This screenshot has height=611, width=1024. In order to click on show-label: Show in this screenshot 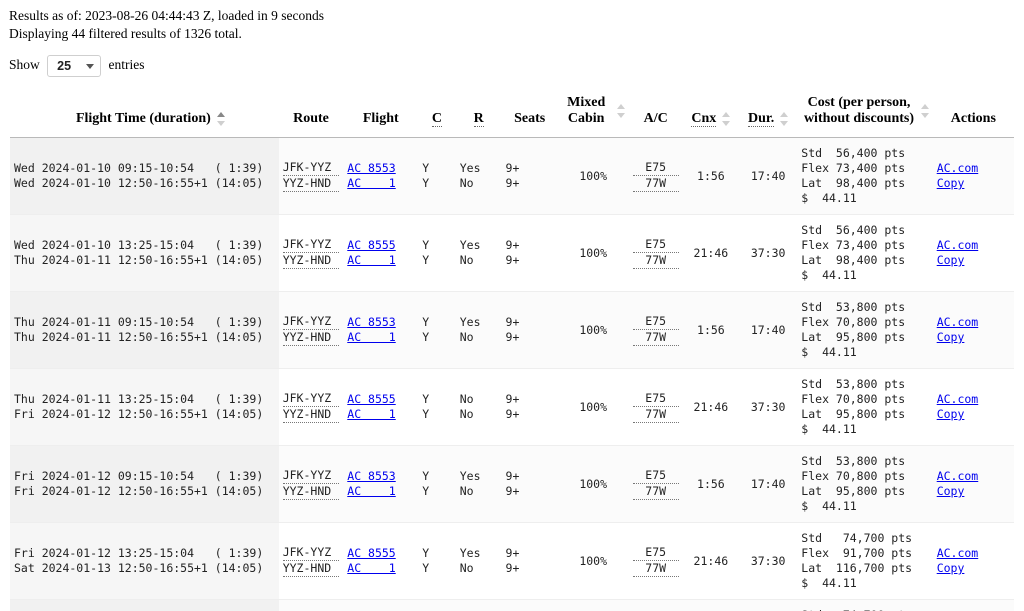, I will do `click(24, 65)`.